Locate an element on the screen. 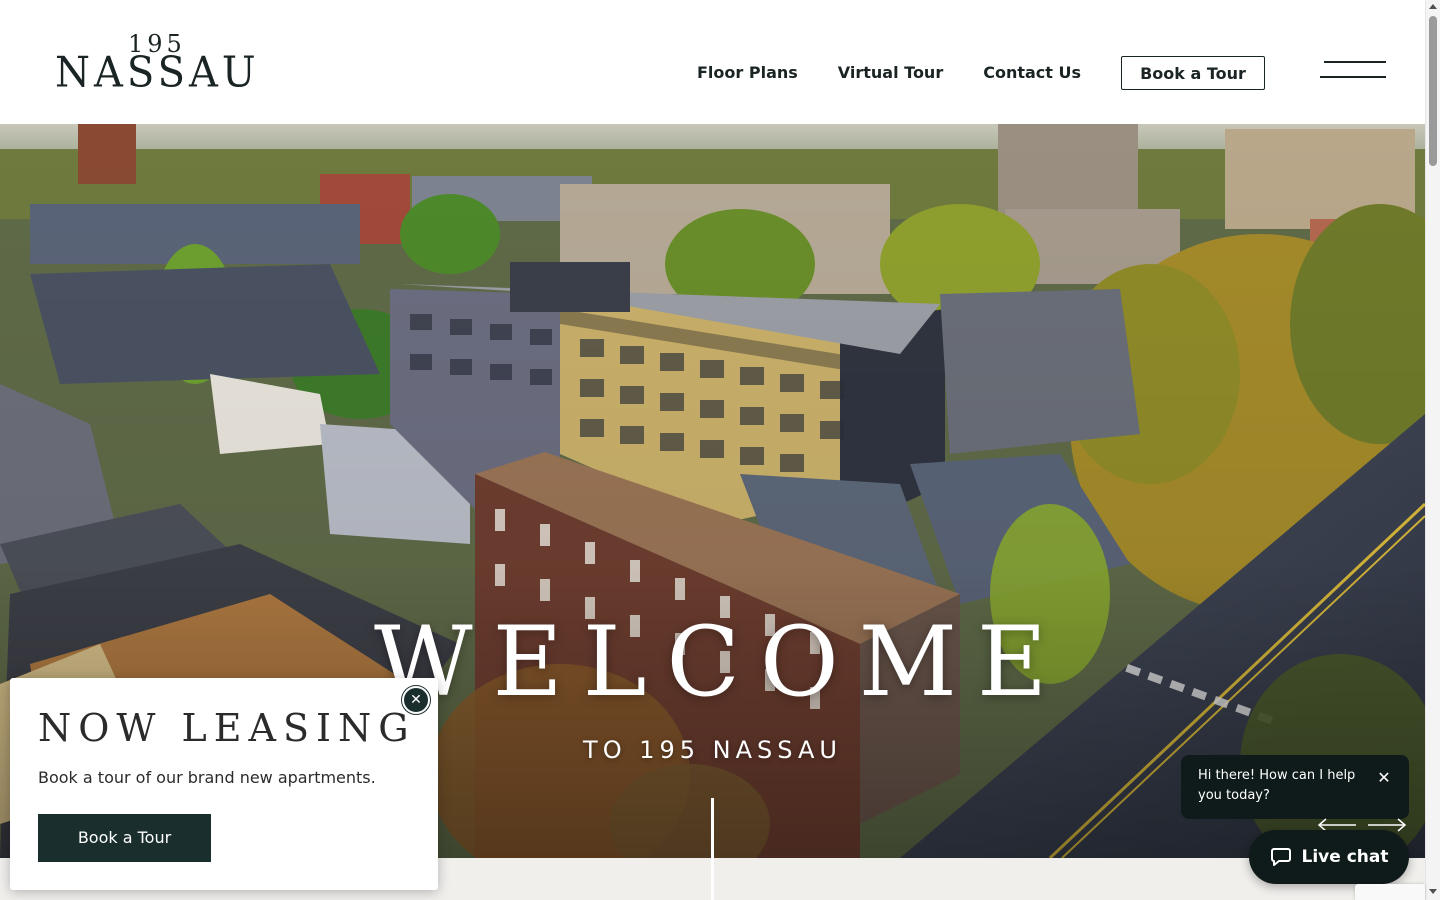  nav-floor-plans: Floor Plans is located at coordinates (747, 73).